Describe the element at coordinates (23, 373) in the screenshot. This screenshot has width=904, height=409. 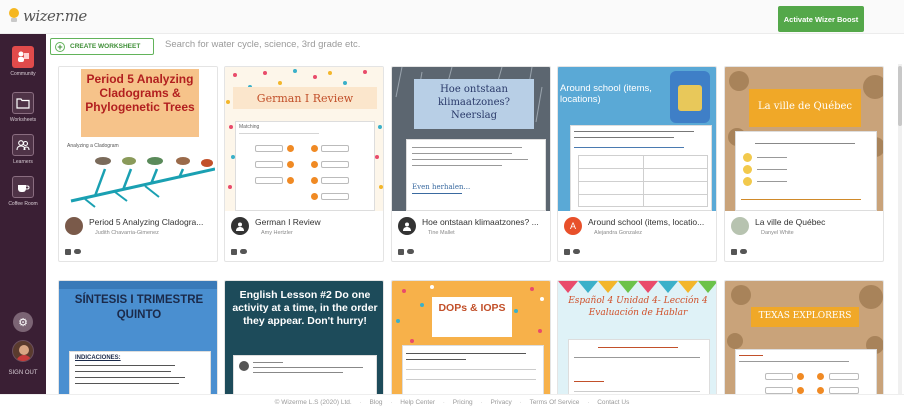
I see `sign-out-link: SIGN OUT` at that location.